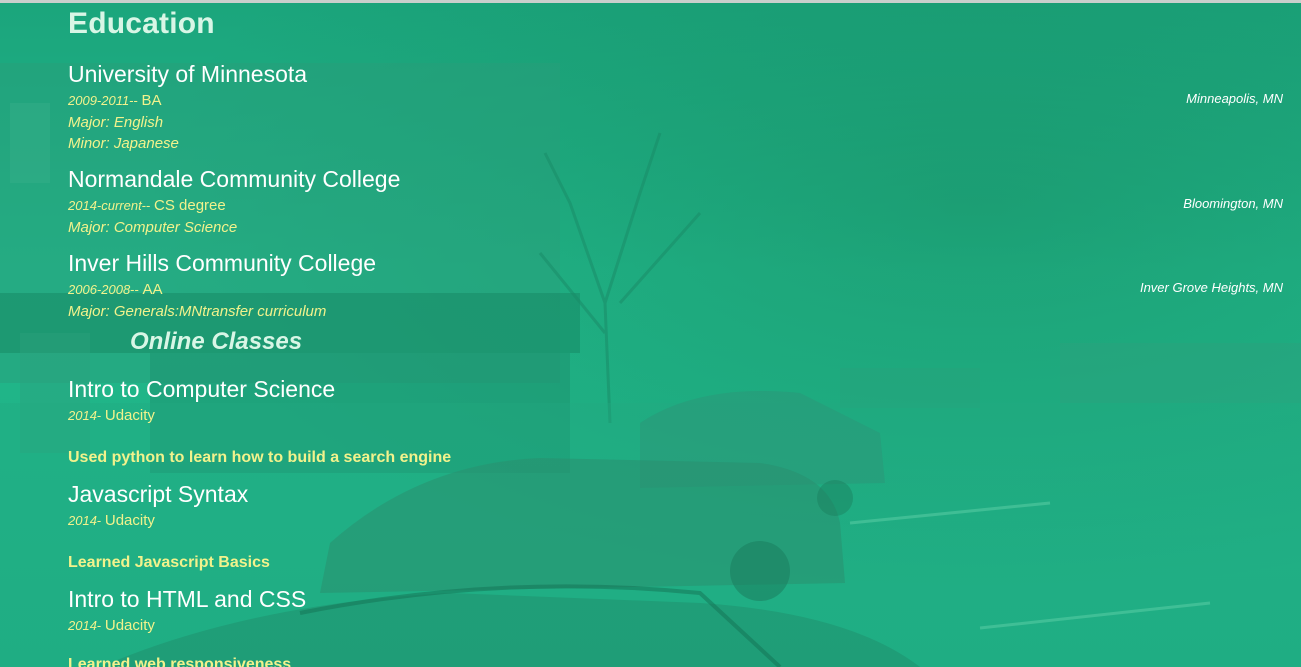 This screenshot has height=667, width=1301. I want to click on school-location: Bloomington, MN, so click(1233, 203).